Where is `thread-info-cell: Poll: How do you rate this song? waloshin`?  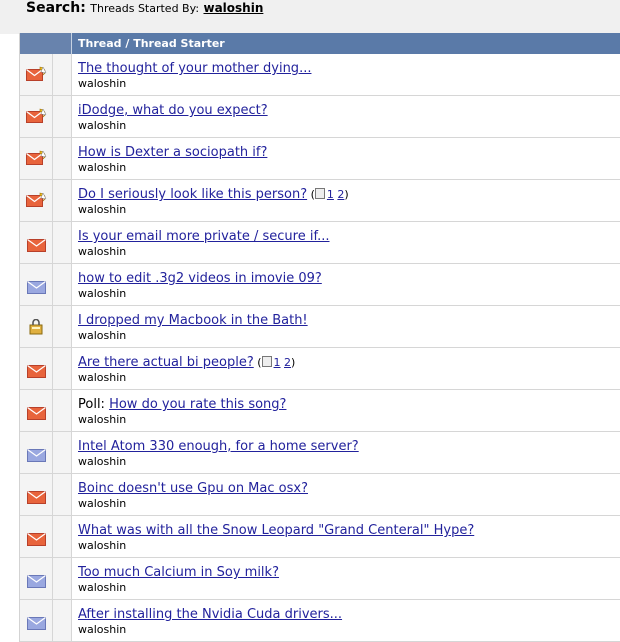 thread-info-cell: Poll: How do you rate this song? waloshin is located at coordinates (346, 410).